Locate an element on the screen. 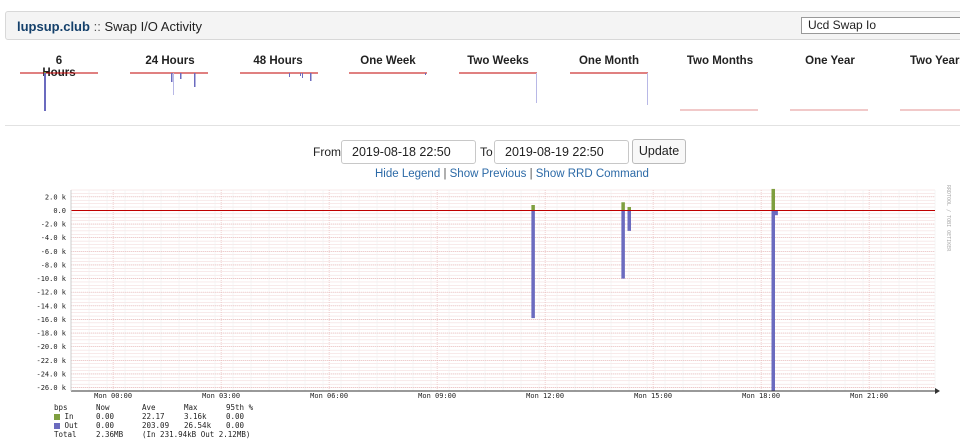  x-tick-label: Mon 21:00 is located at coordinates (869, 396).